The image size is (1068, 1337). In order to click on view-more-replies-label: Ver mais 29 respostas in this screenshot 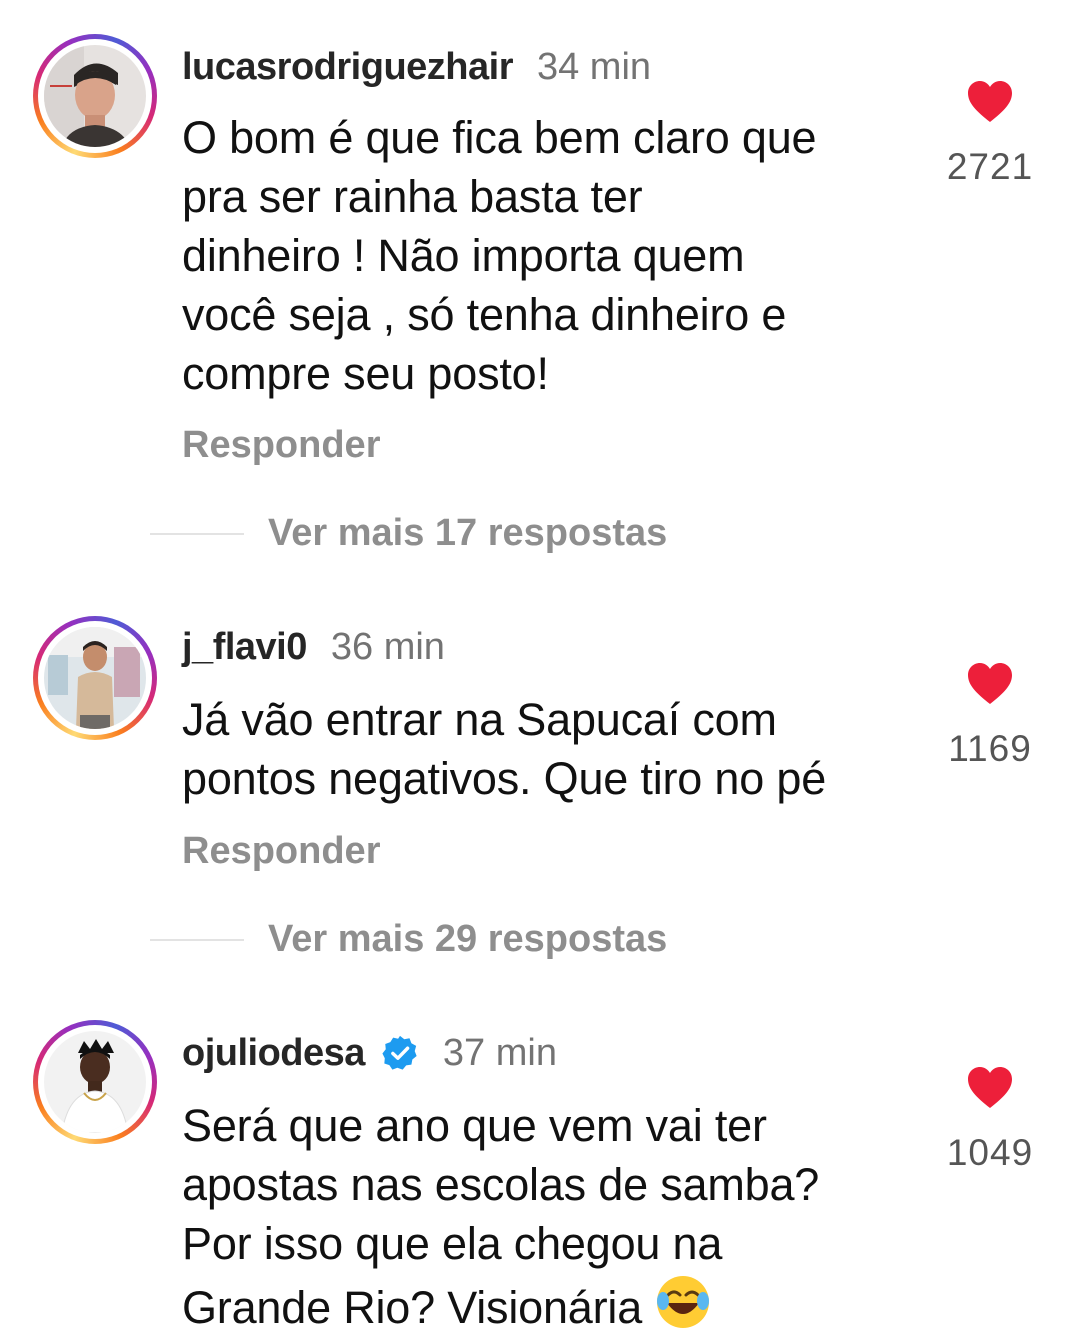, I will do `click(468, 939)`.